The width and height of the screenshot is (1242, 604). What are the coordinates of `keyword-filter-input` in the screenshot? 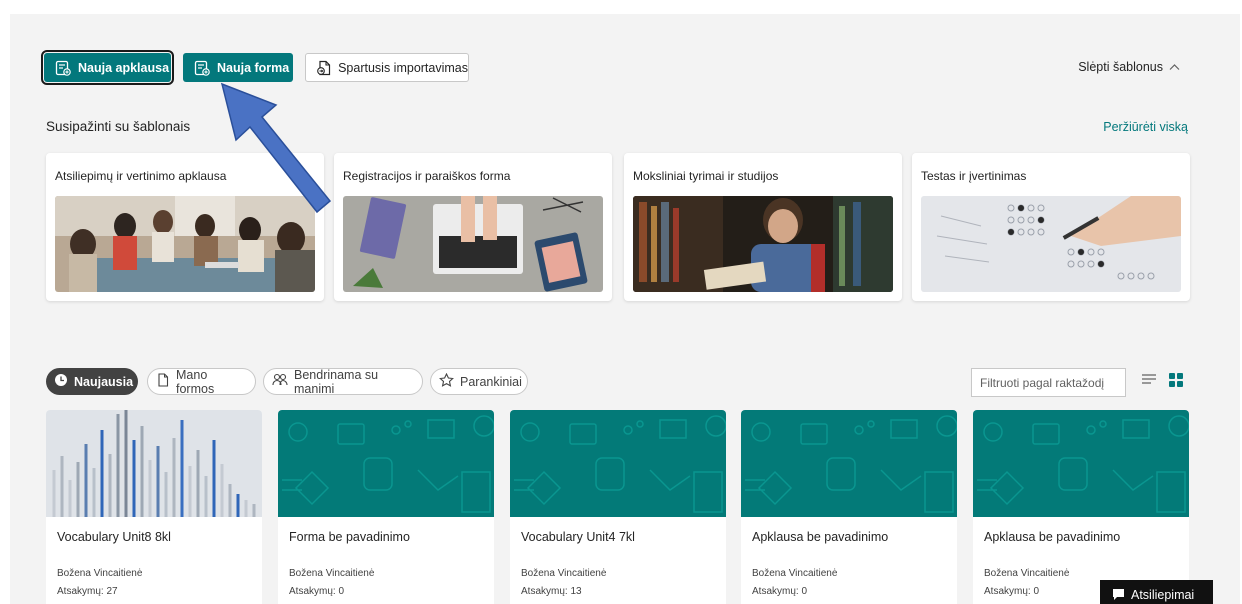 It's located at (1048, 382).